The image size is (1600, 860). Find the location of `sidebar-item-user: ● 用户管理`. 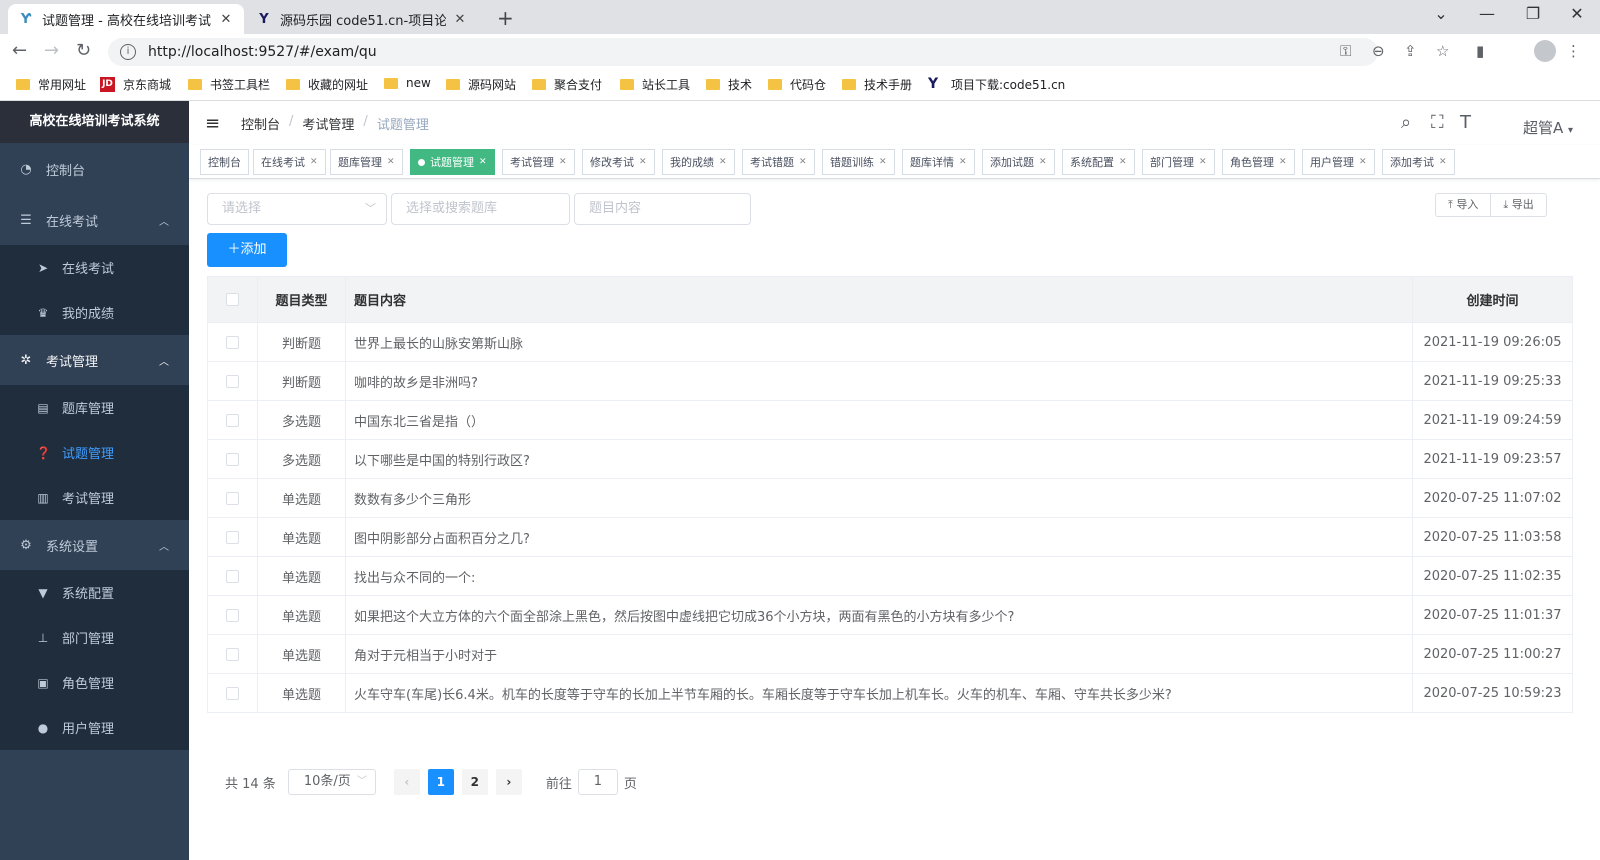

sidebar-item-user: ● 用户管理 is located at coordinates (94, 727).